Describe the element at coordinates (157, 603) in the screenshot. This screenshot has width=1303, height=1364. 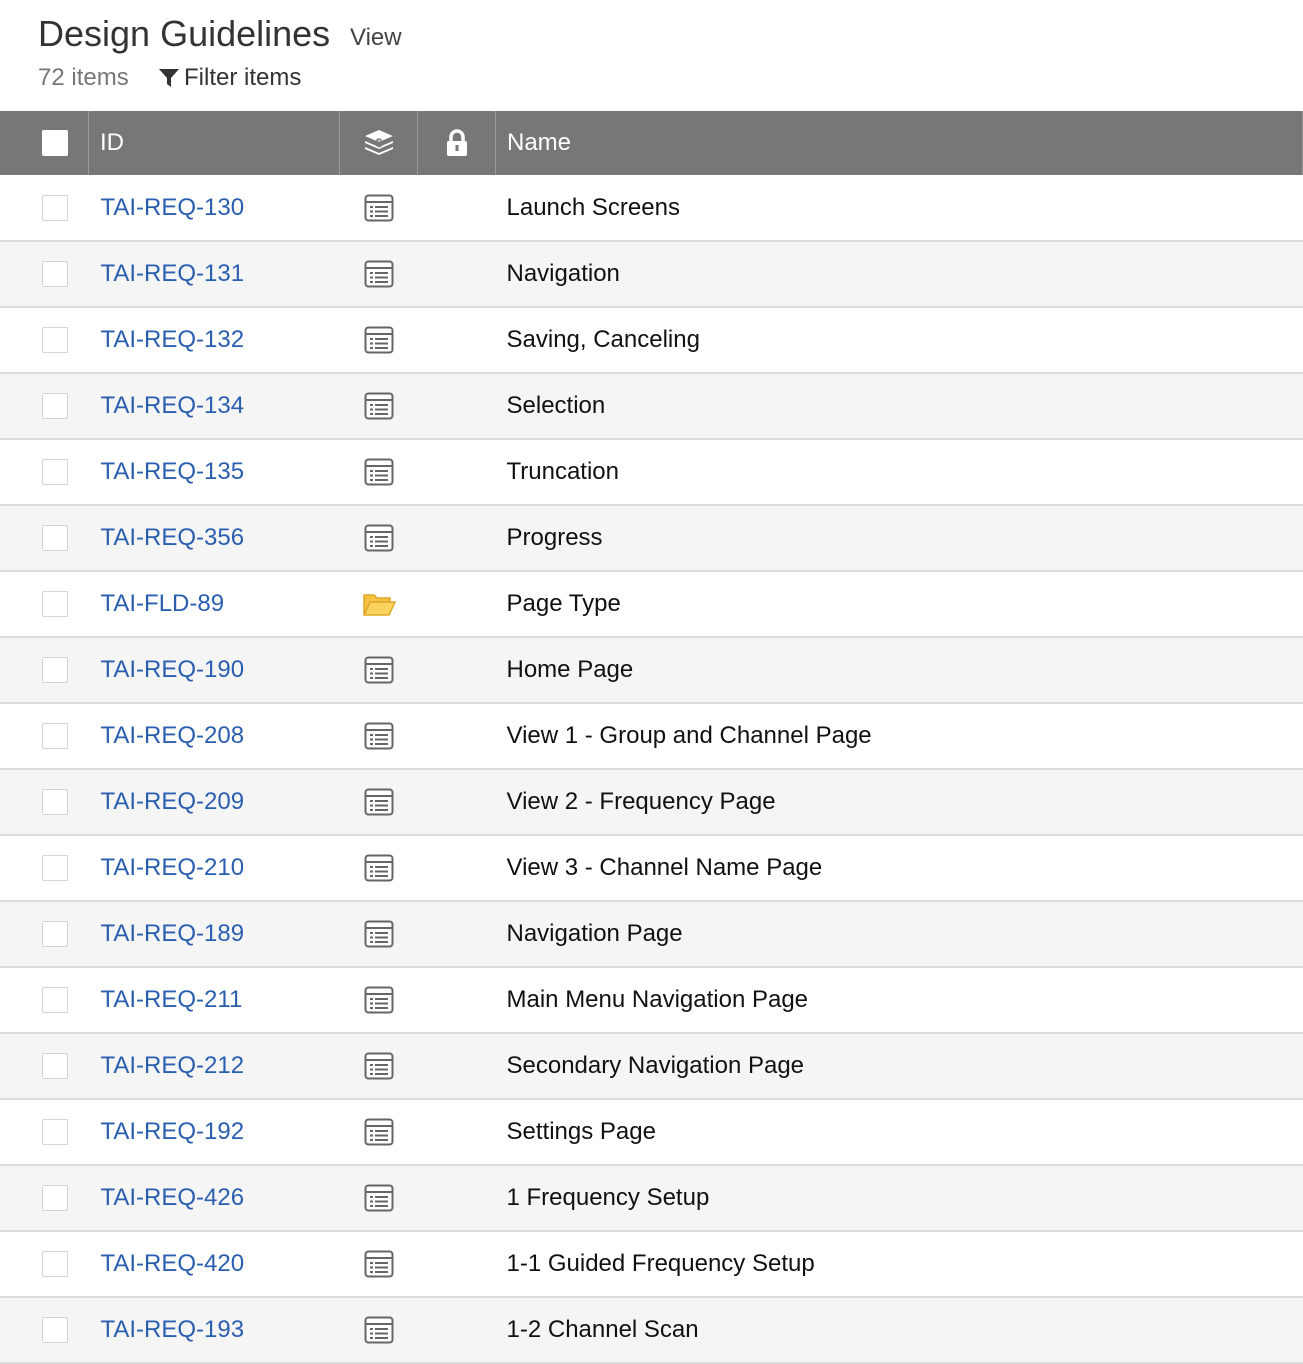
I see `item-id-link: TAI-FLD-89` at that location.